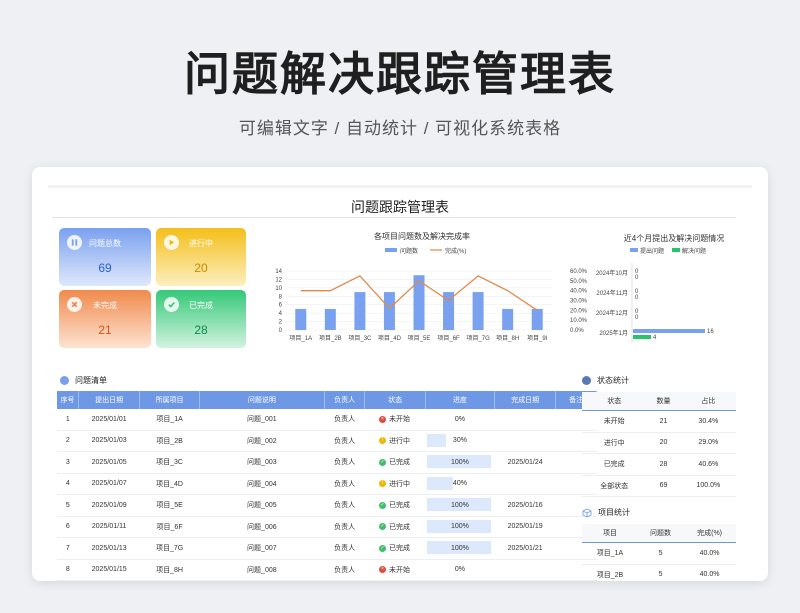 Image resolution: width=800 pixels, height=613 pixels. What do you see at coordinates (525, 570) in the screenshot?
I see `completion-date` at bounding box center [525, 570].